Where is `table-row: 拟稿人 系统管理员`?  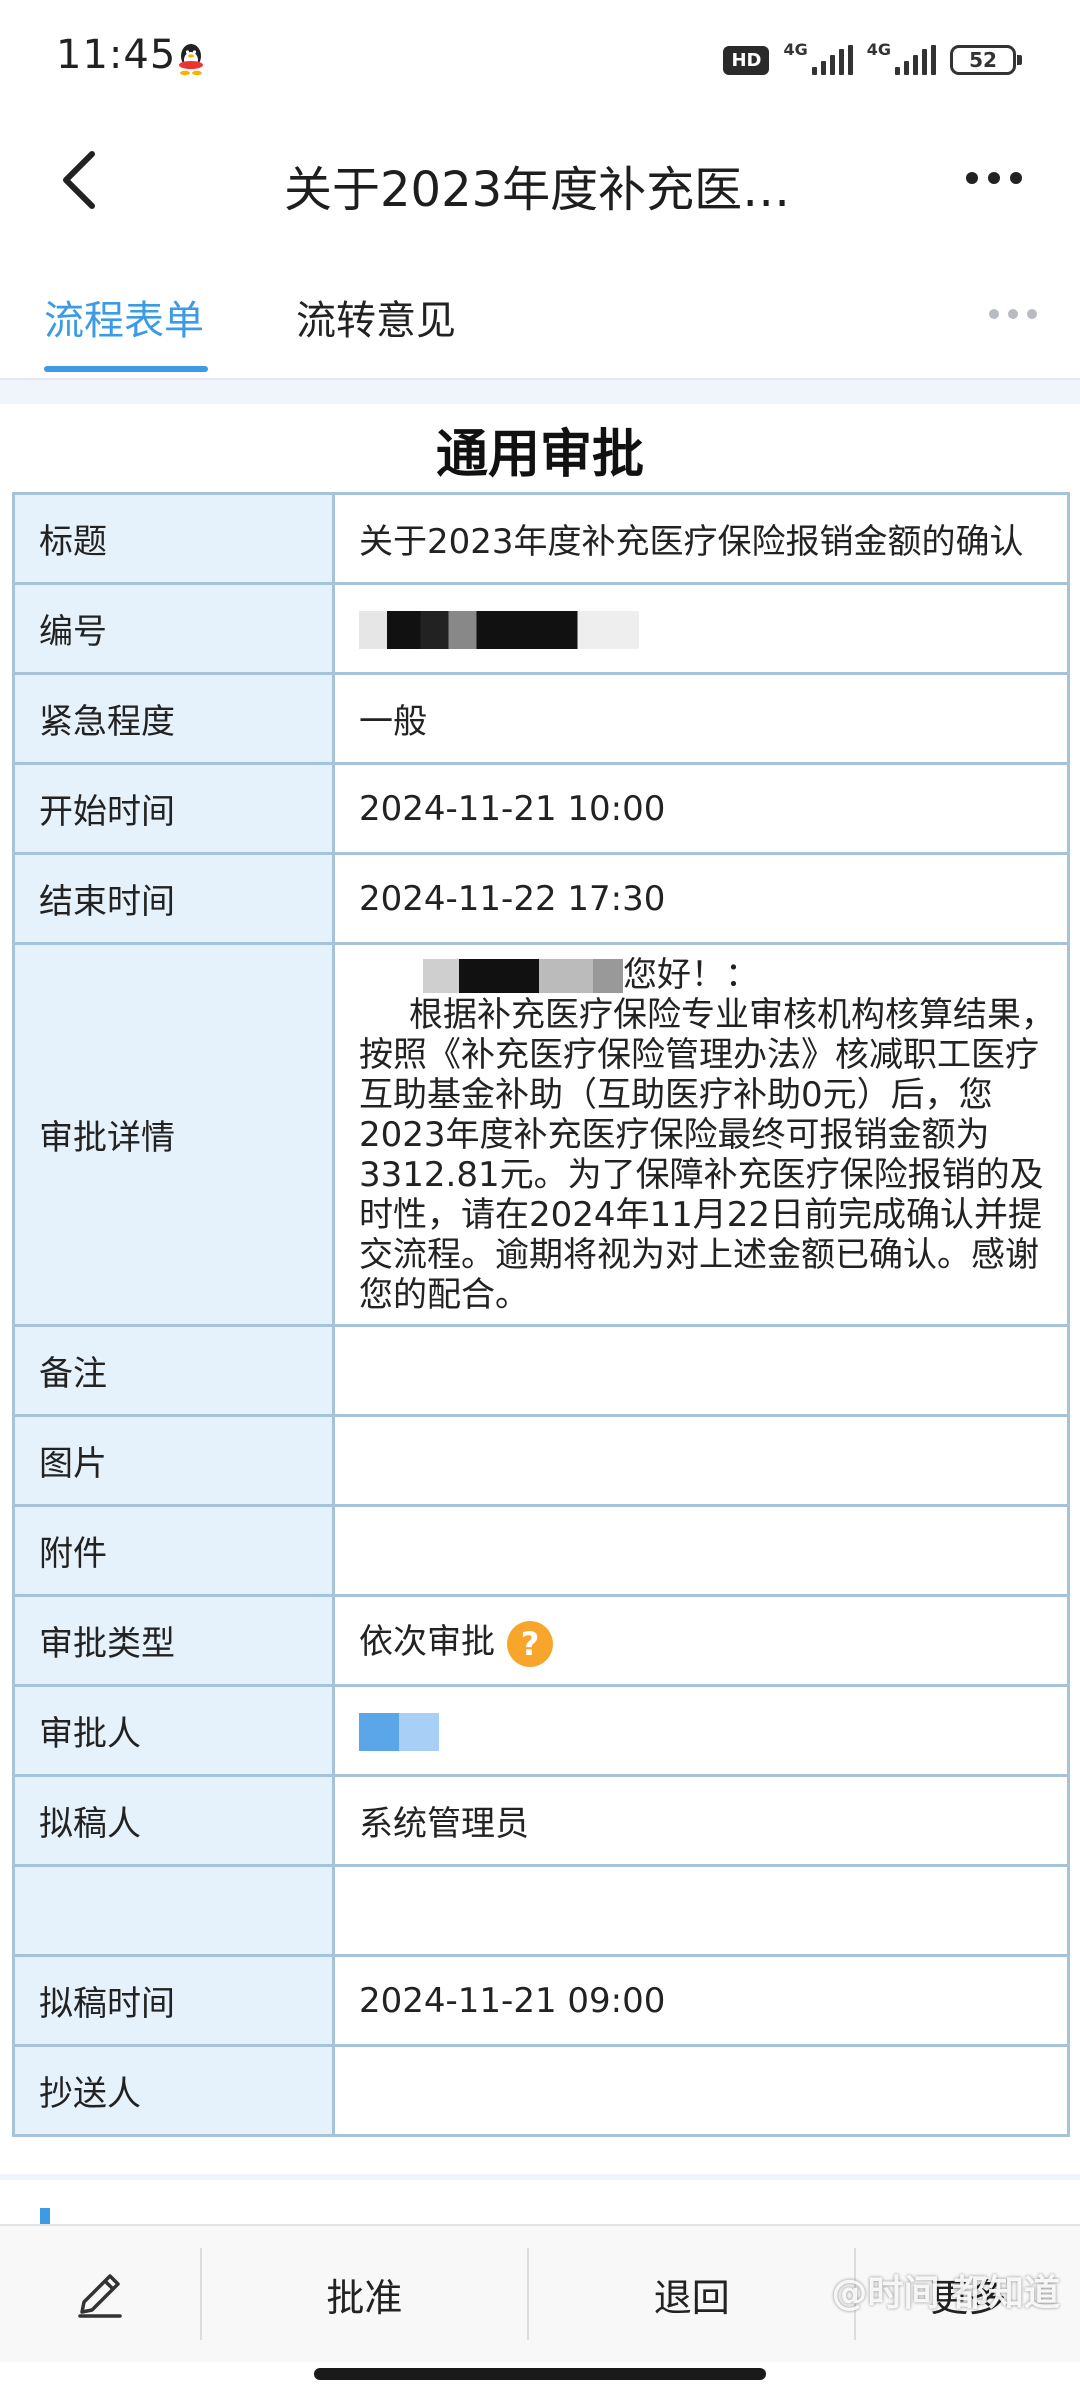
table-row: 拟稿人 系统管理员 is located at coordinates (541, 1820).